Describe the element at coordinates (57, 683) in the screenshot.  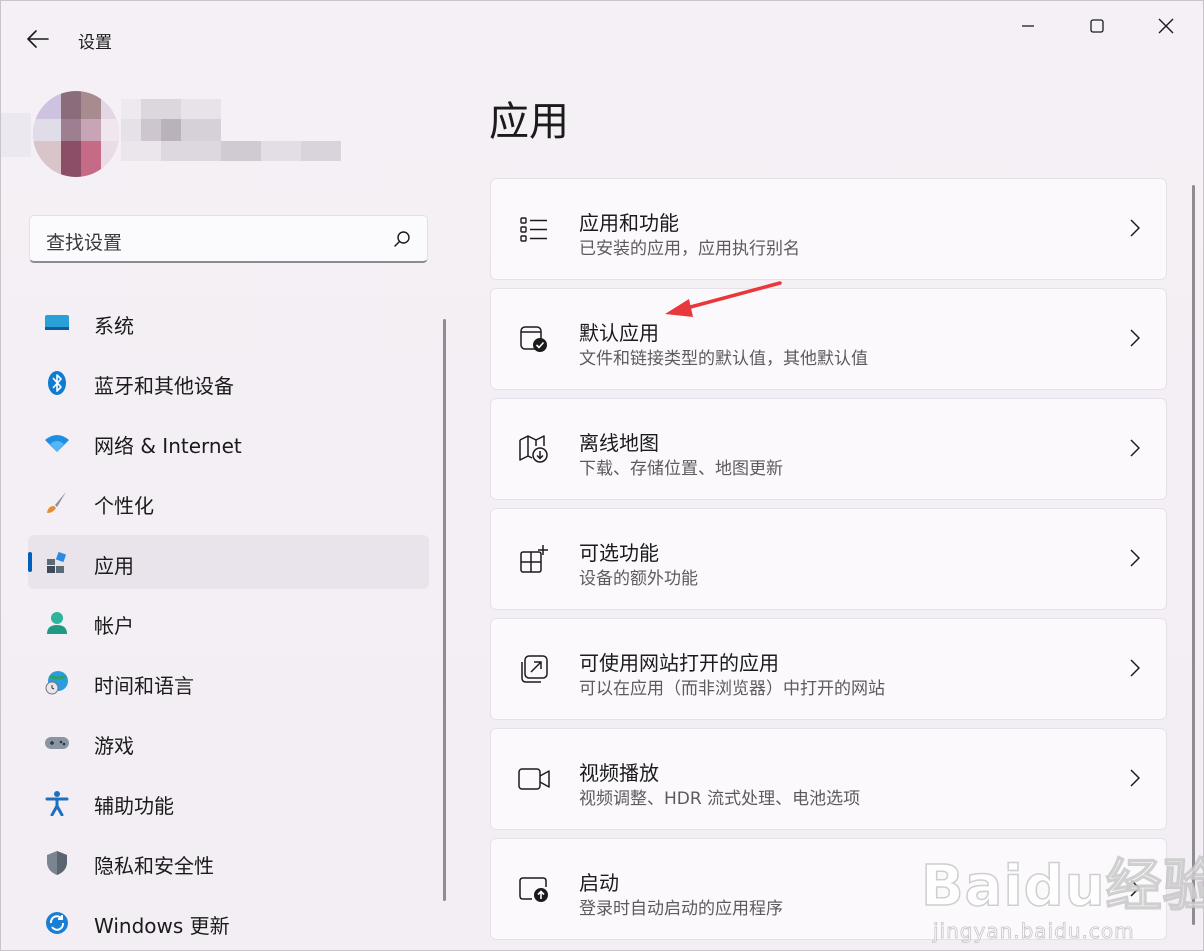
I see `globe-clock-icon` at that location.